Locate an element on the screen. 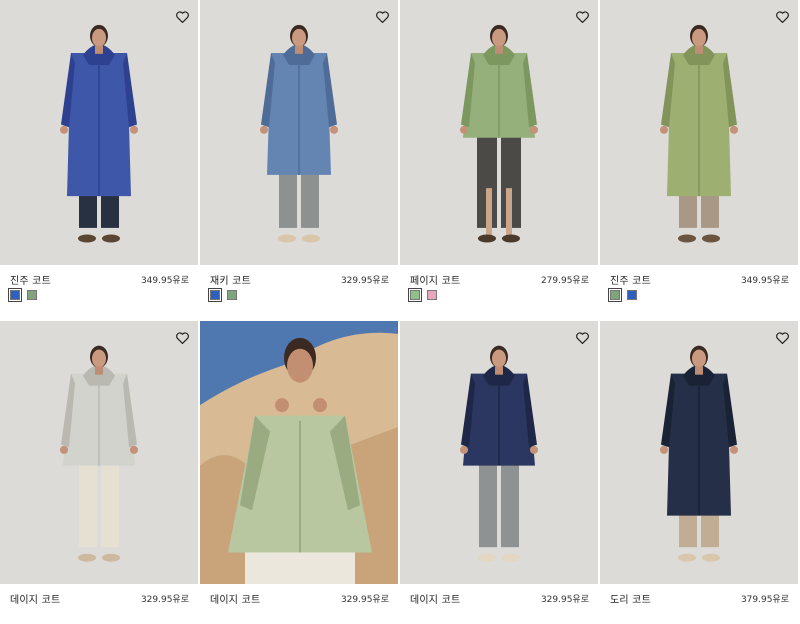  product-card: 재키 코트 329.95유로 is located at coordinates (299, 152).